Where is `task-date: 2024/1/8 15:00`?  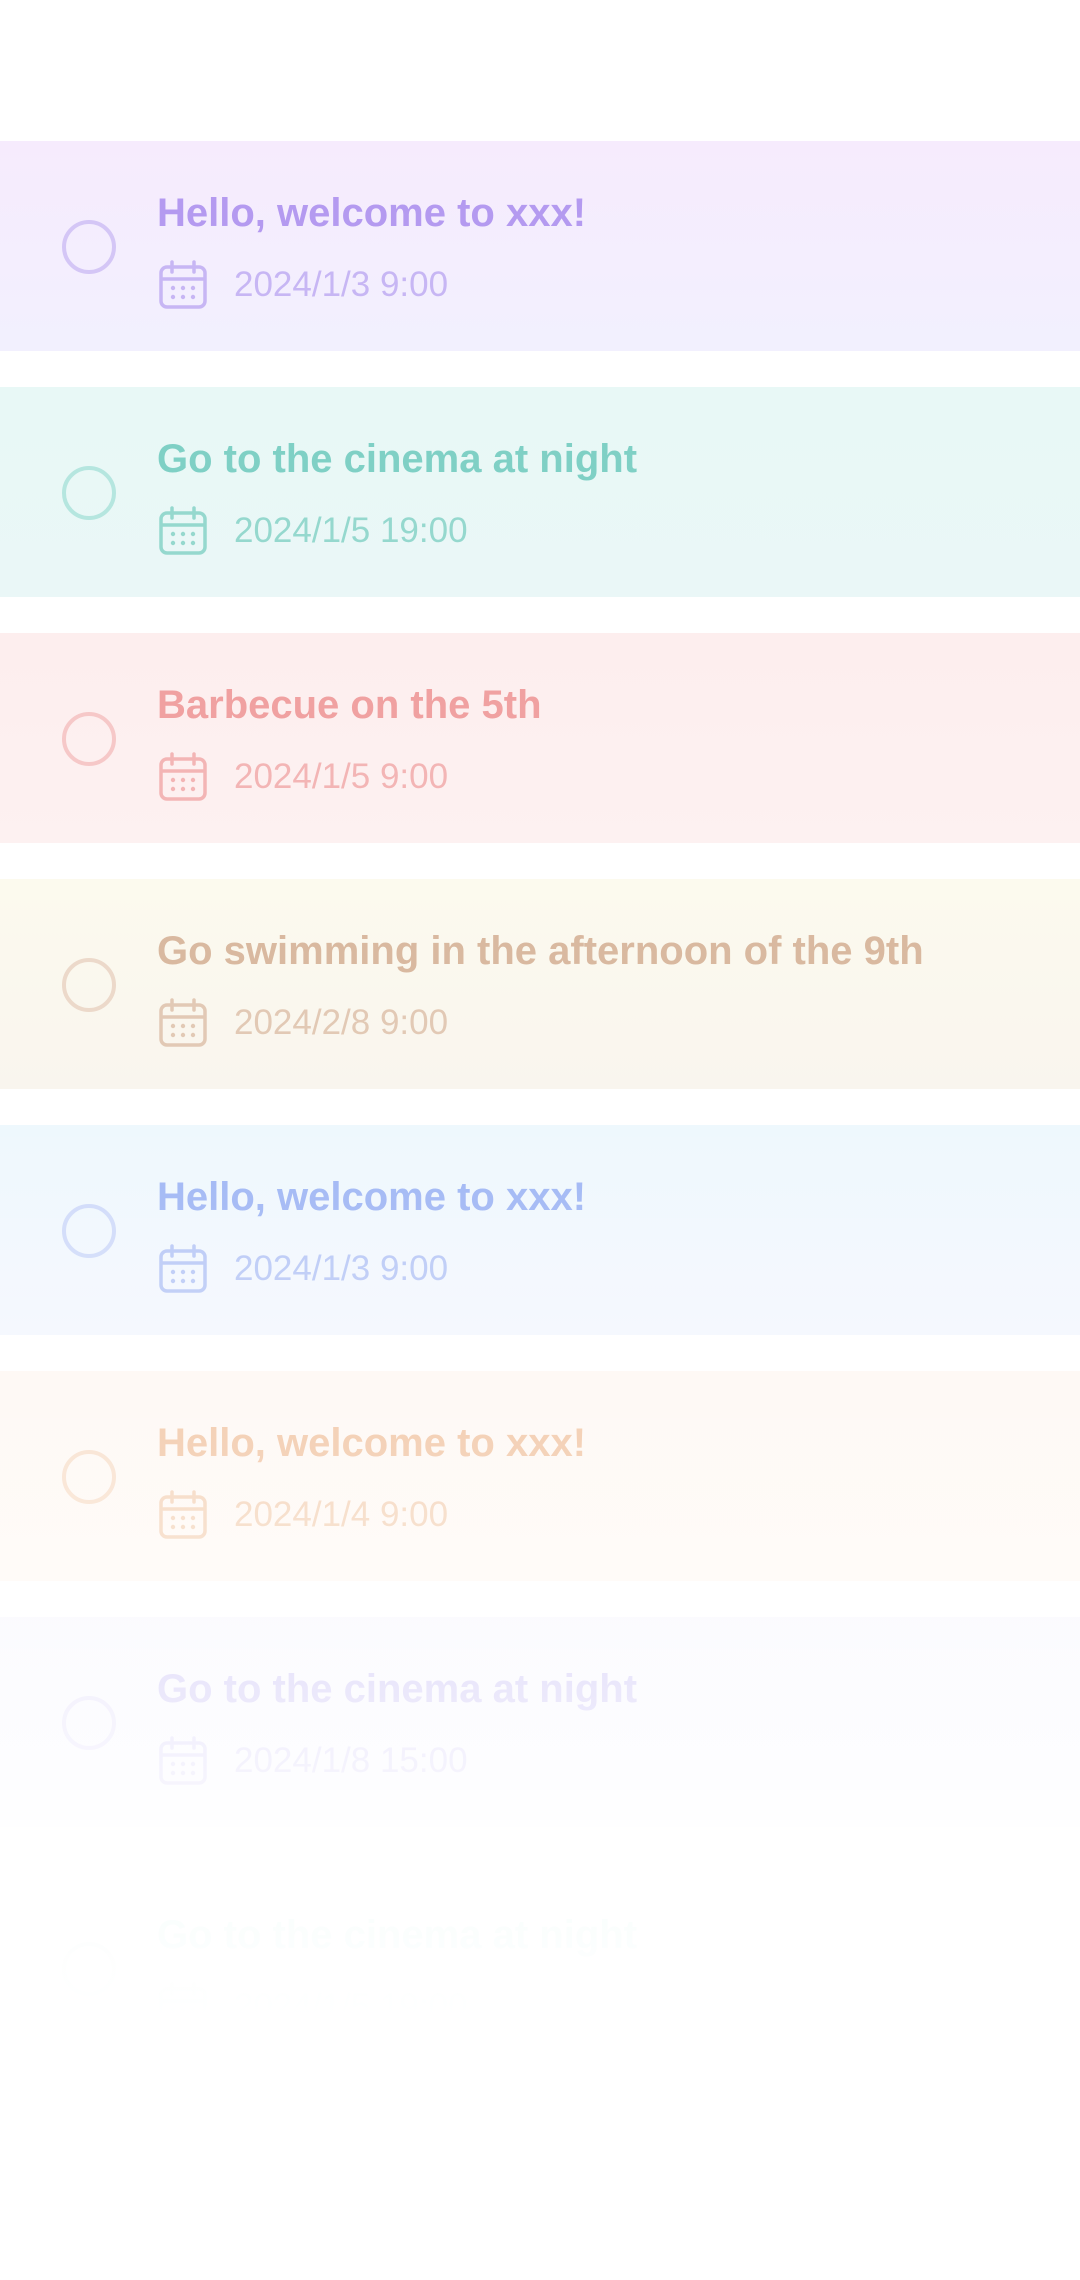
task-date: 2024/1/8 15:00 is located at coordinates (351, 1760).